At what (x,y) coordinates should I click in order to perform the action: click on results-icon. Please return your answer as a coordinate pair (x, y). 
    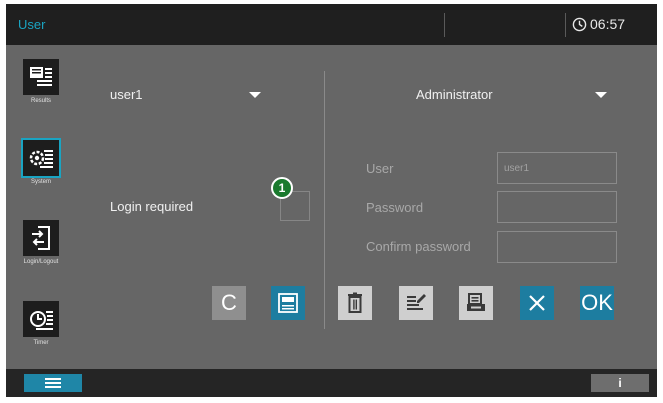
    Looking at the image, I should click on (41, 76).